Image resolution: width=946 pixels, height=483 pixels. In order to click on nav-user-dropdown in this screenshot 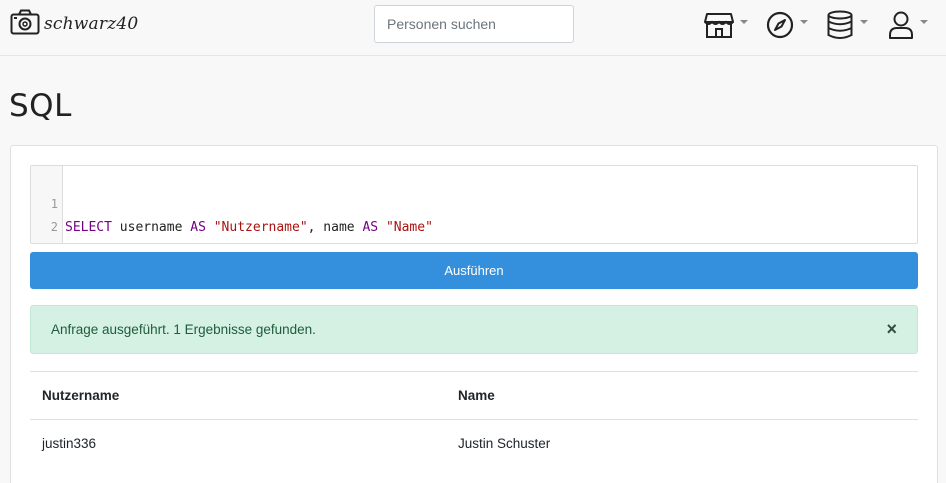, I will do `click(908, 25)`.